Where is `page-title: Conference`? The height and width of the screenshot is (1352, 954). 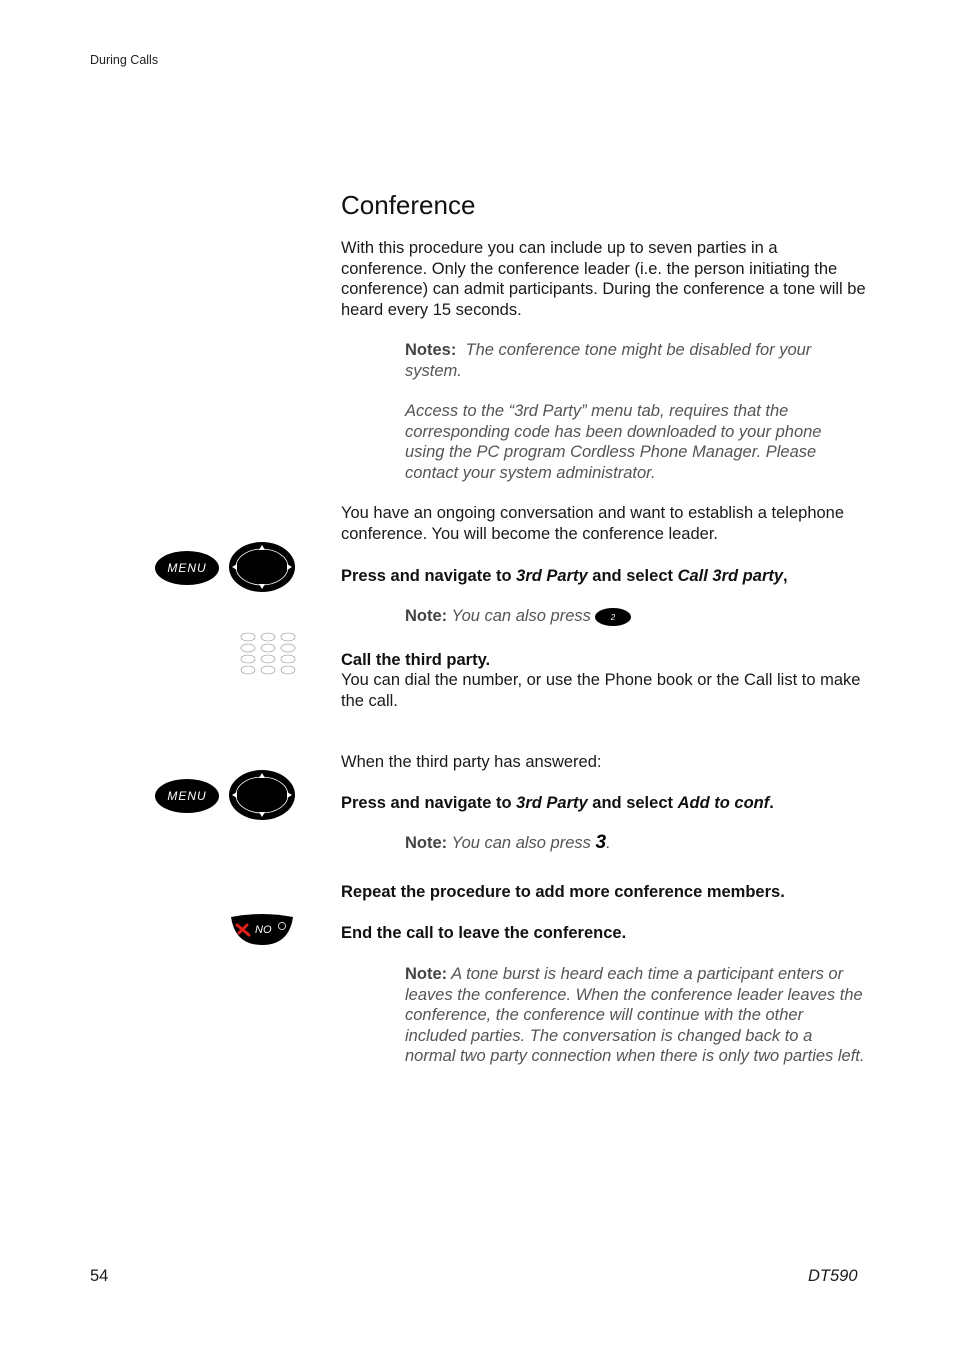 page-title: Conference is located at coordinates (408, 205).